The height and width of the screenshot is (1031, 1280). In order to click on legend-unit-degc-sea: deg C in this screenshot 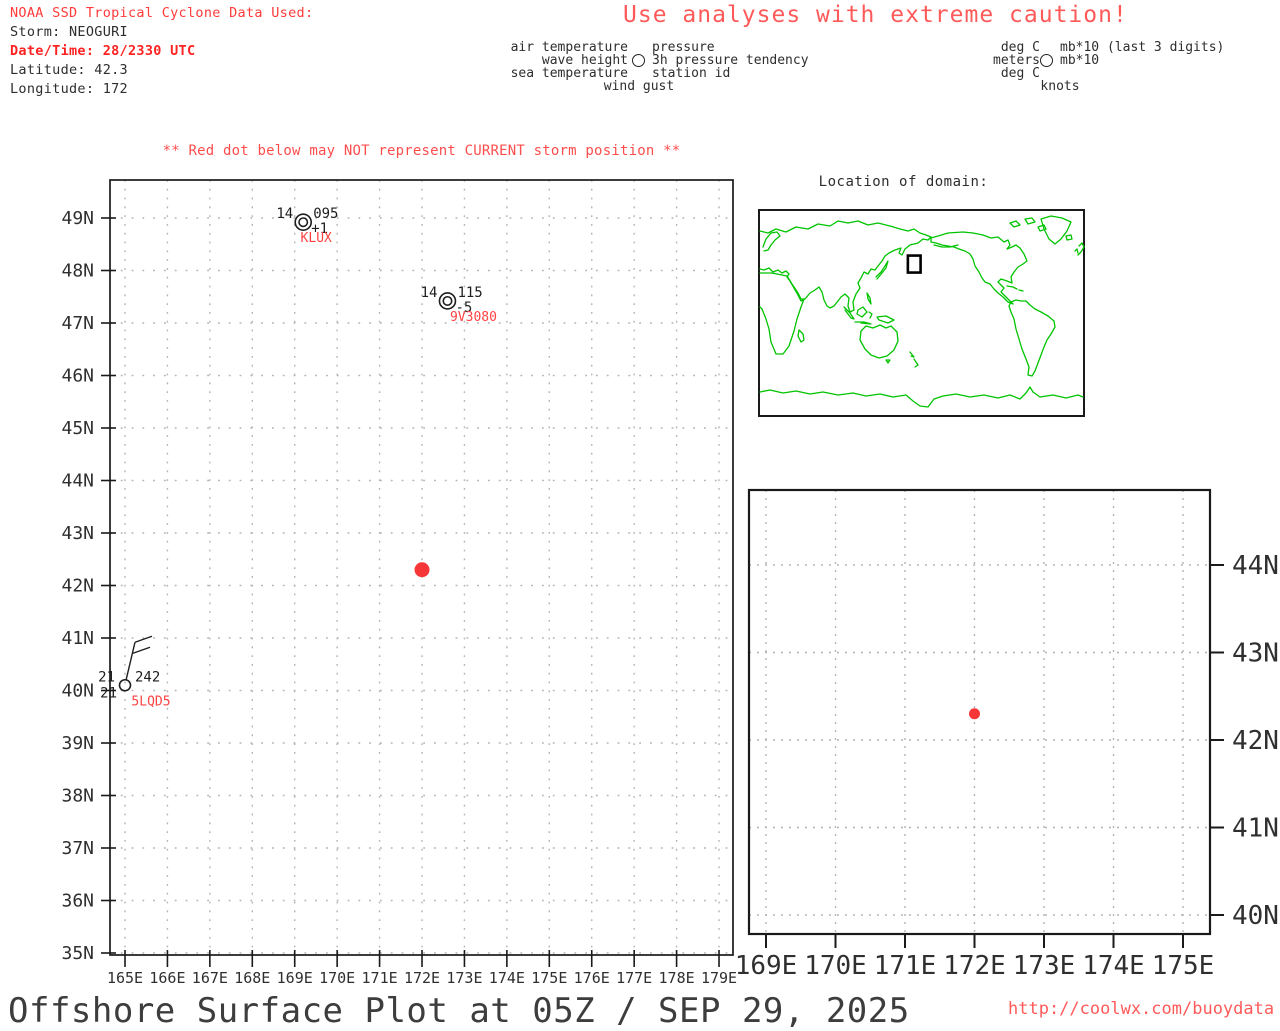, I will do `click(1020, 73)`.